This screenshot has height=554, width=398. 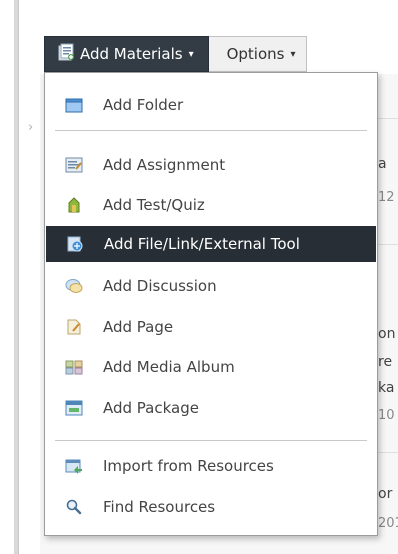 What do you see at coordinates (164, 165) in the screenshot?
I see `menu-item-label: Add Assignment` at bounding box center [164, 165].